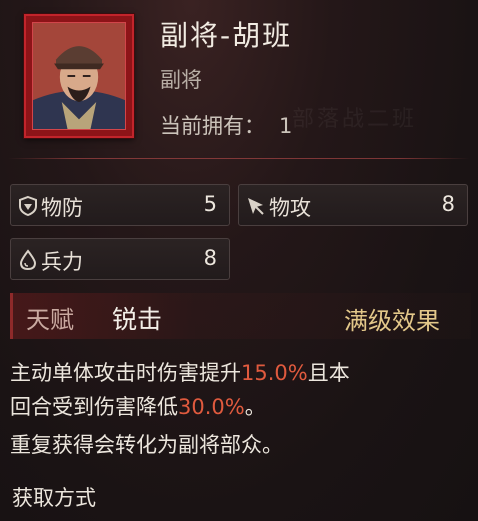 The image size is (478, 521). Describe the element at coordinates (328, 373) in the screenshot. I see `description-text: 且本` at that location.